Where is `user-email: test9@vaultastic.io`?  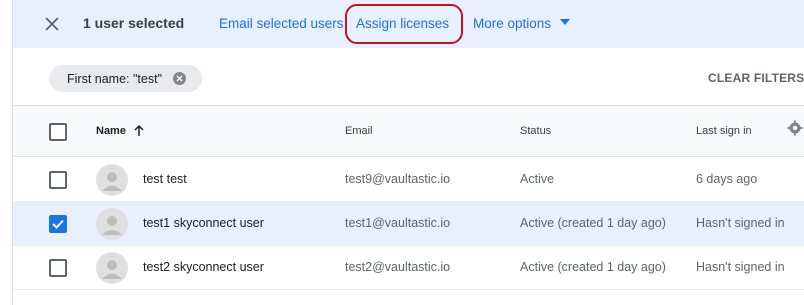
user-email: test9@vaultastic.io is located at coordinates (398, 179).